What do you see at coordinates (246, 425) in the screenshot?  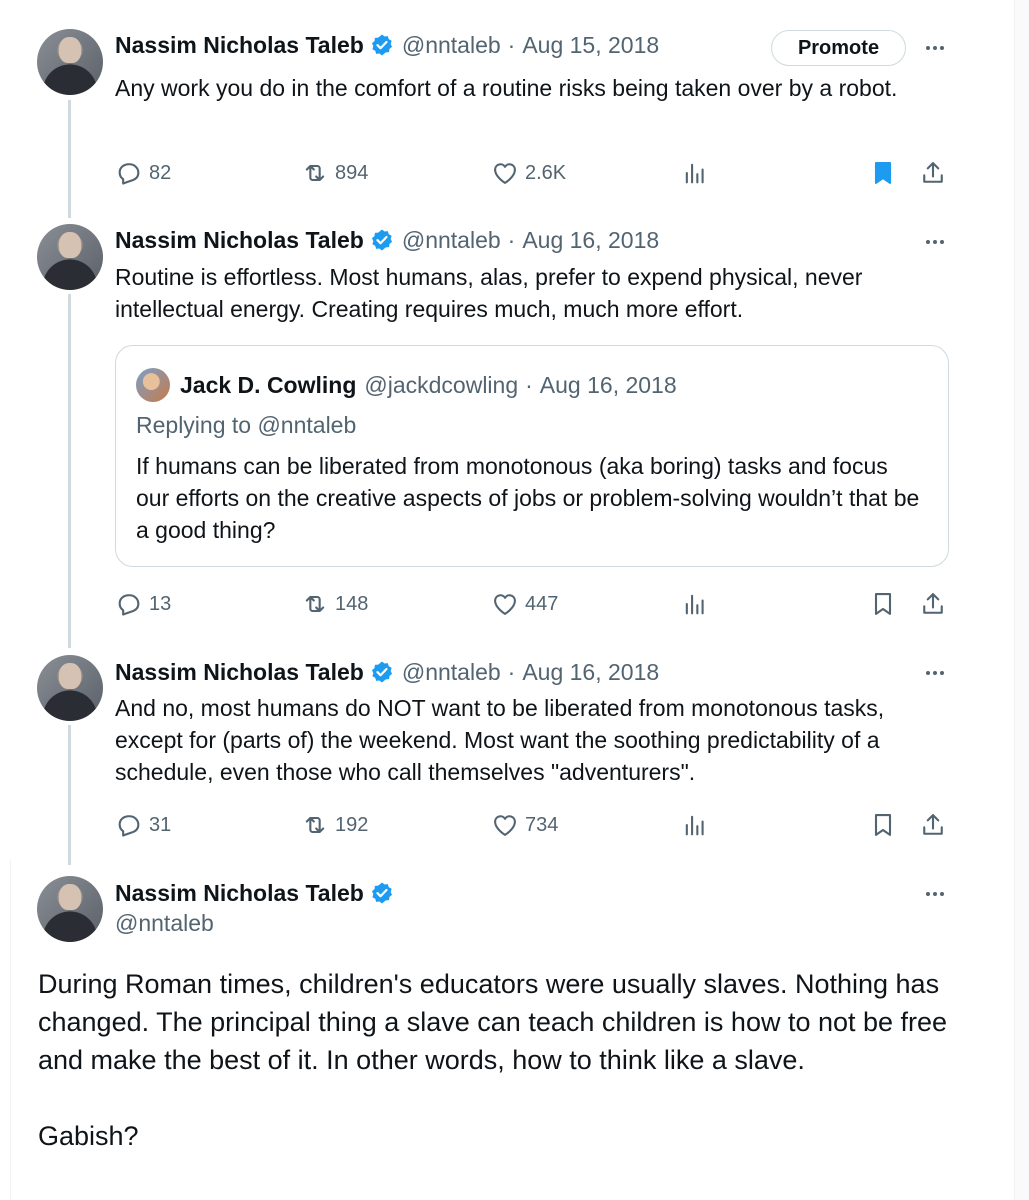 I see `replying-to: Replying to @nntaleb` at bounding box center [246, 425].